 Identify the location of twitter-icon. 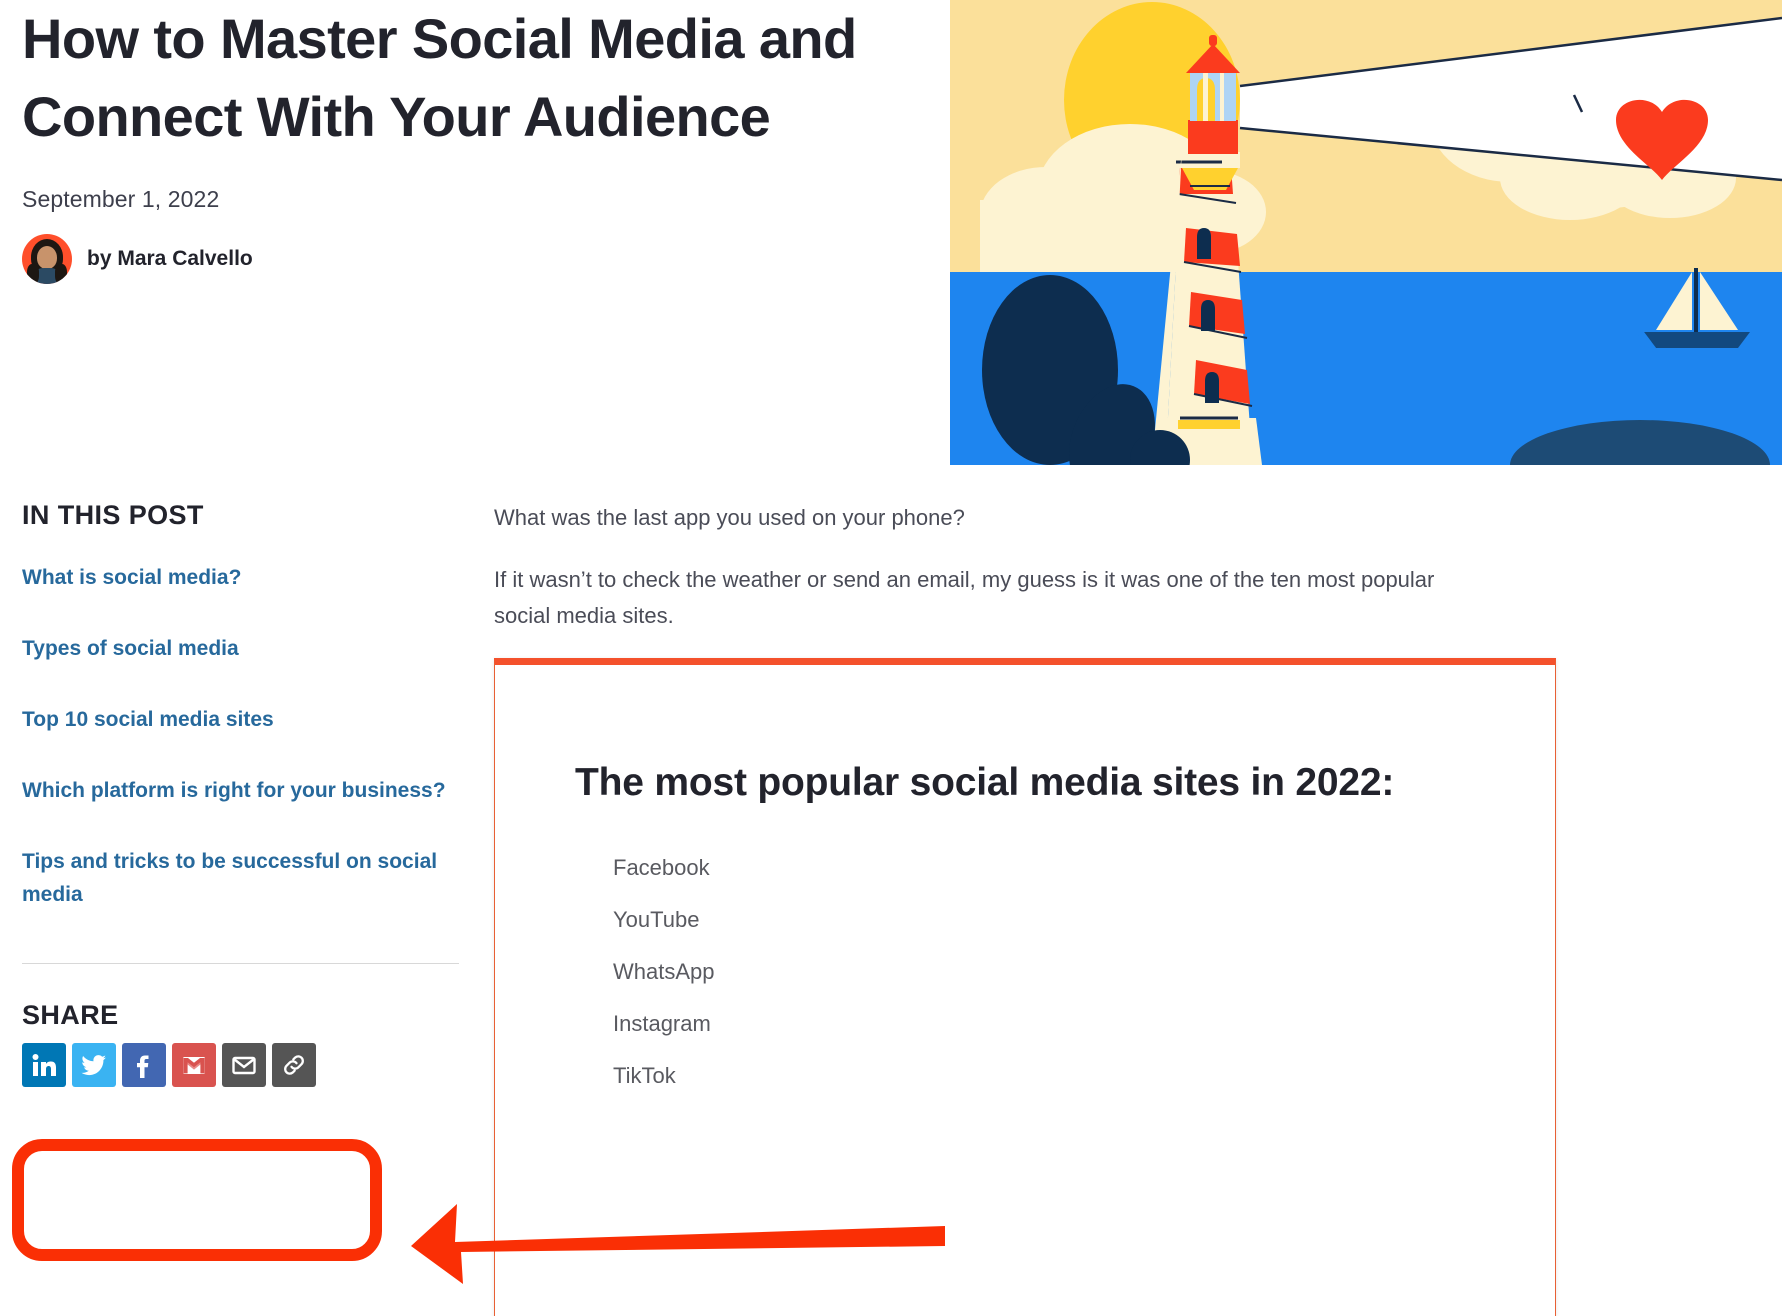
(94, 1065).